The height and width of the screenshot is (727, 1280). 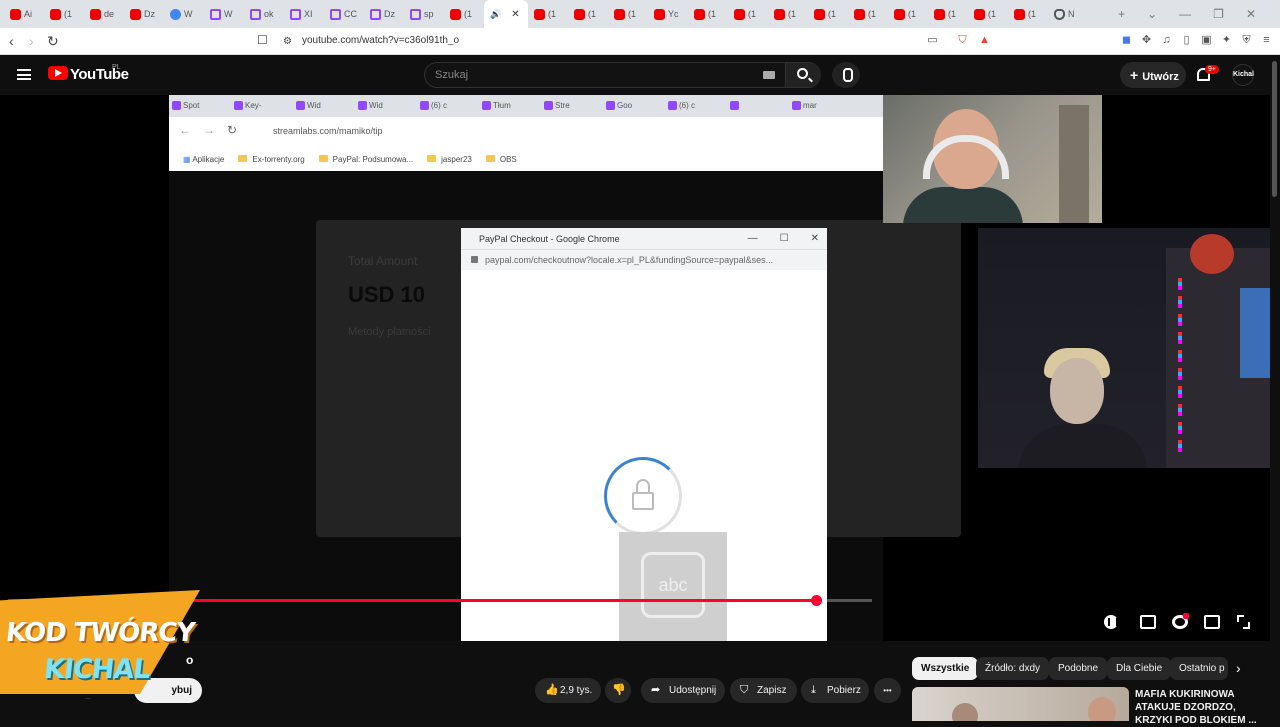 What do you see at coordinates (683, 690) in the screenshot?
I see `share-button: ➦ Udostępnij` at bounding box center [683, 690].